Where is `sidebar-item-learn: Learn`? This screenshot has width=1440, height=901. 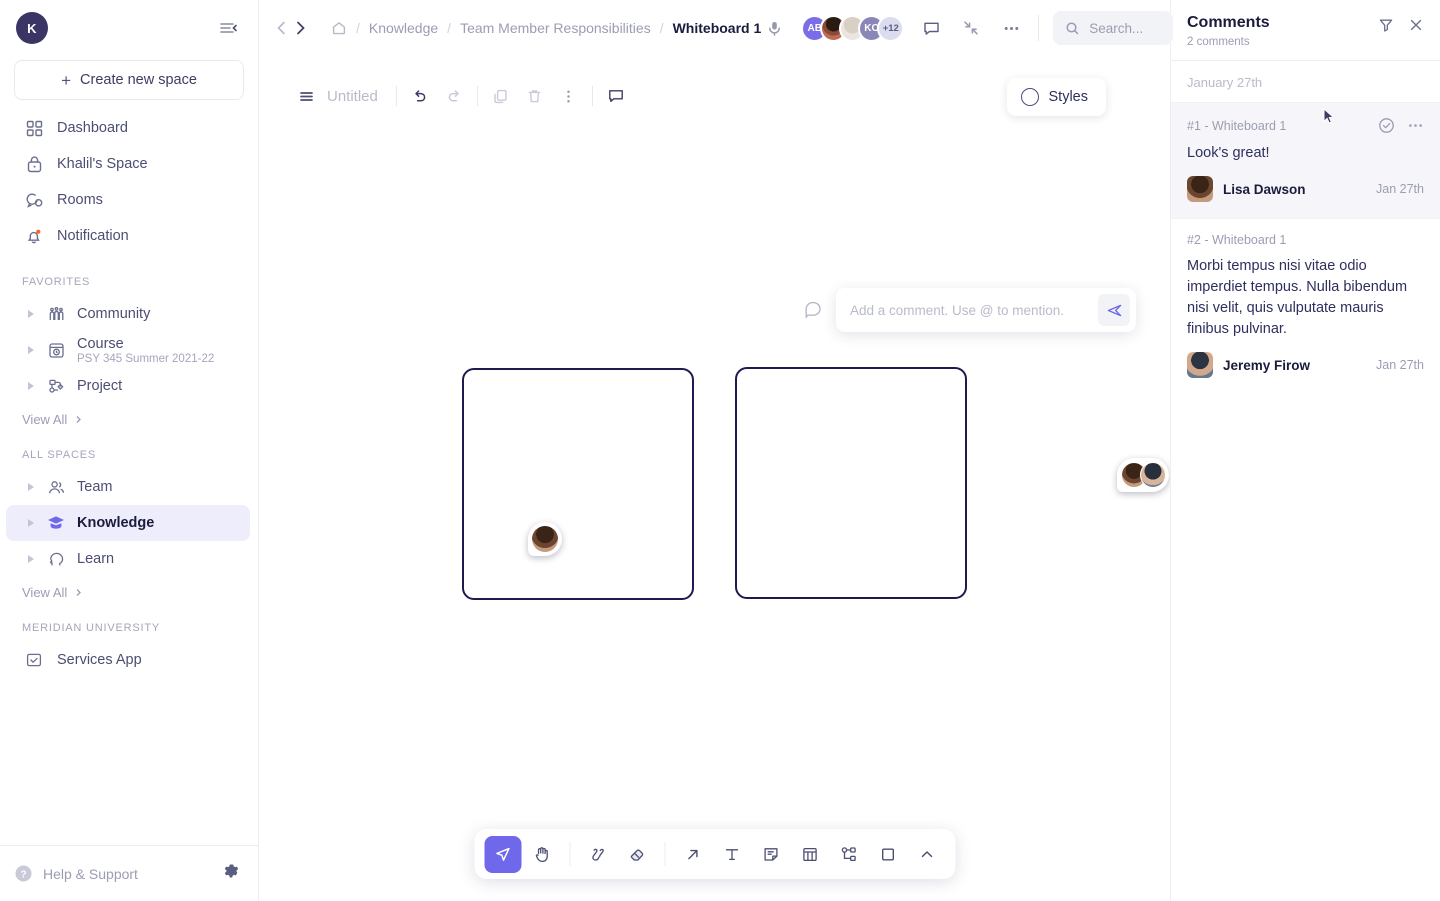 sidebar-item-learn: Learn is located at coordinates (128, 559).